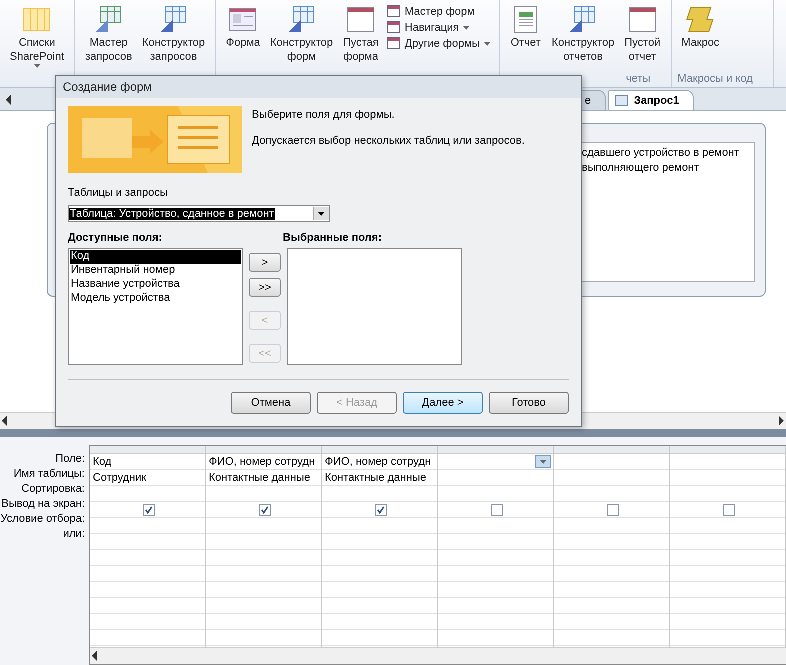 This screenshot has height=665, width=786. What do you see at coordinates (265, 287) in the screenshot?
I see `move-button: >>` at bounding box center [265, 287].